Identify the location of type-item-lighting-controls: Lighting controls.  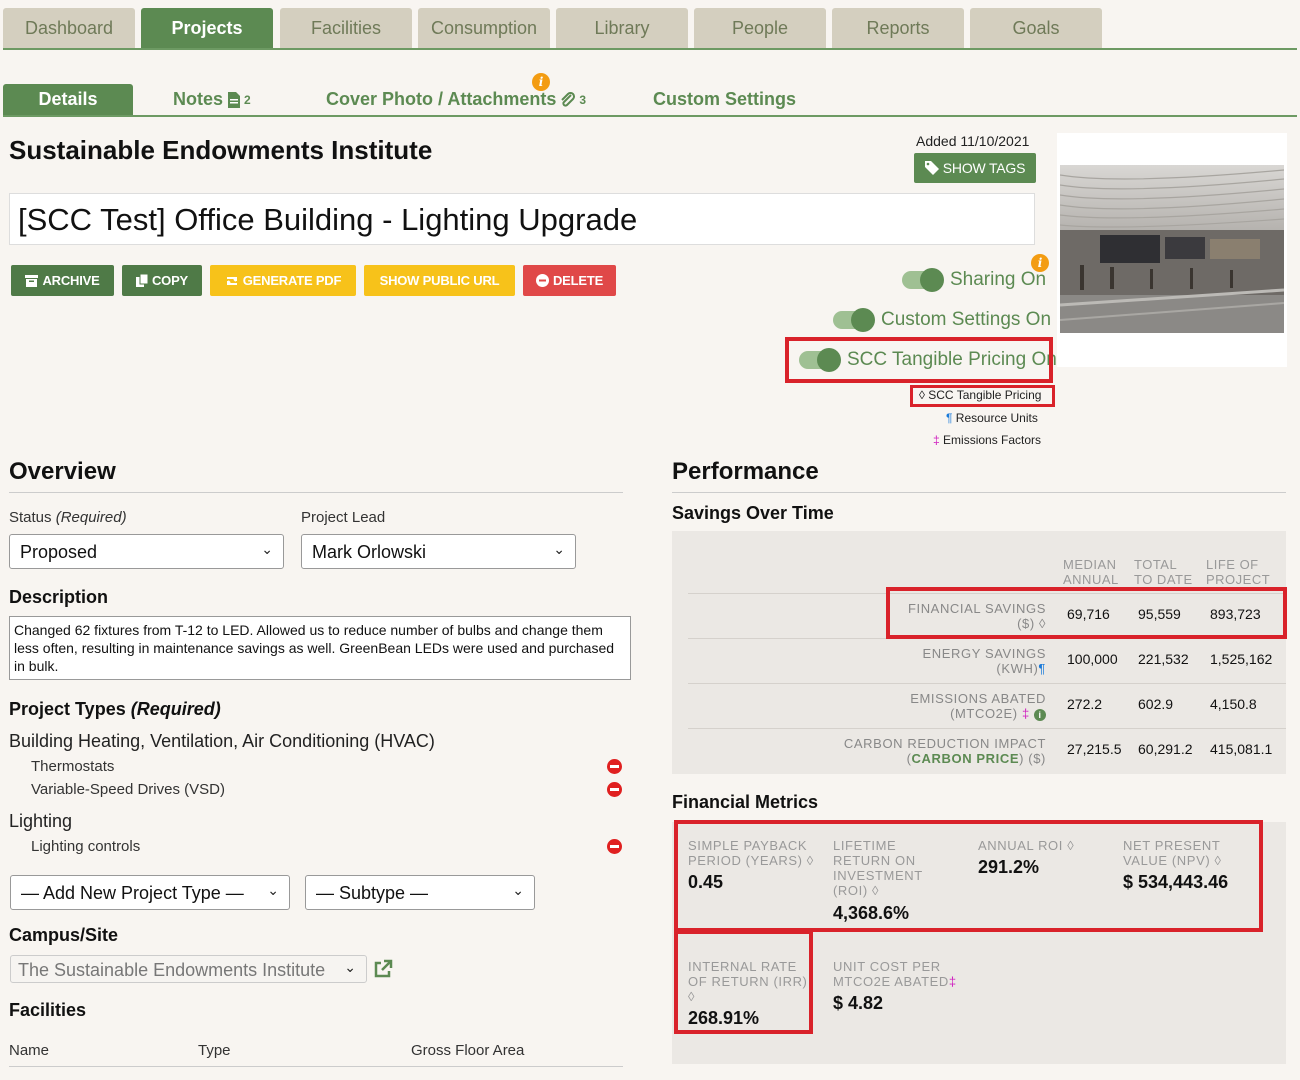
(86, 846).